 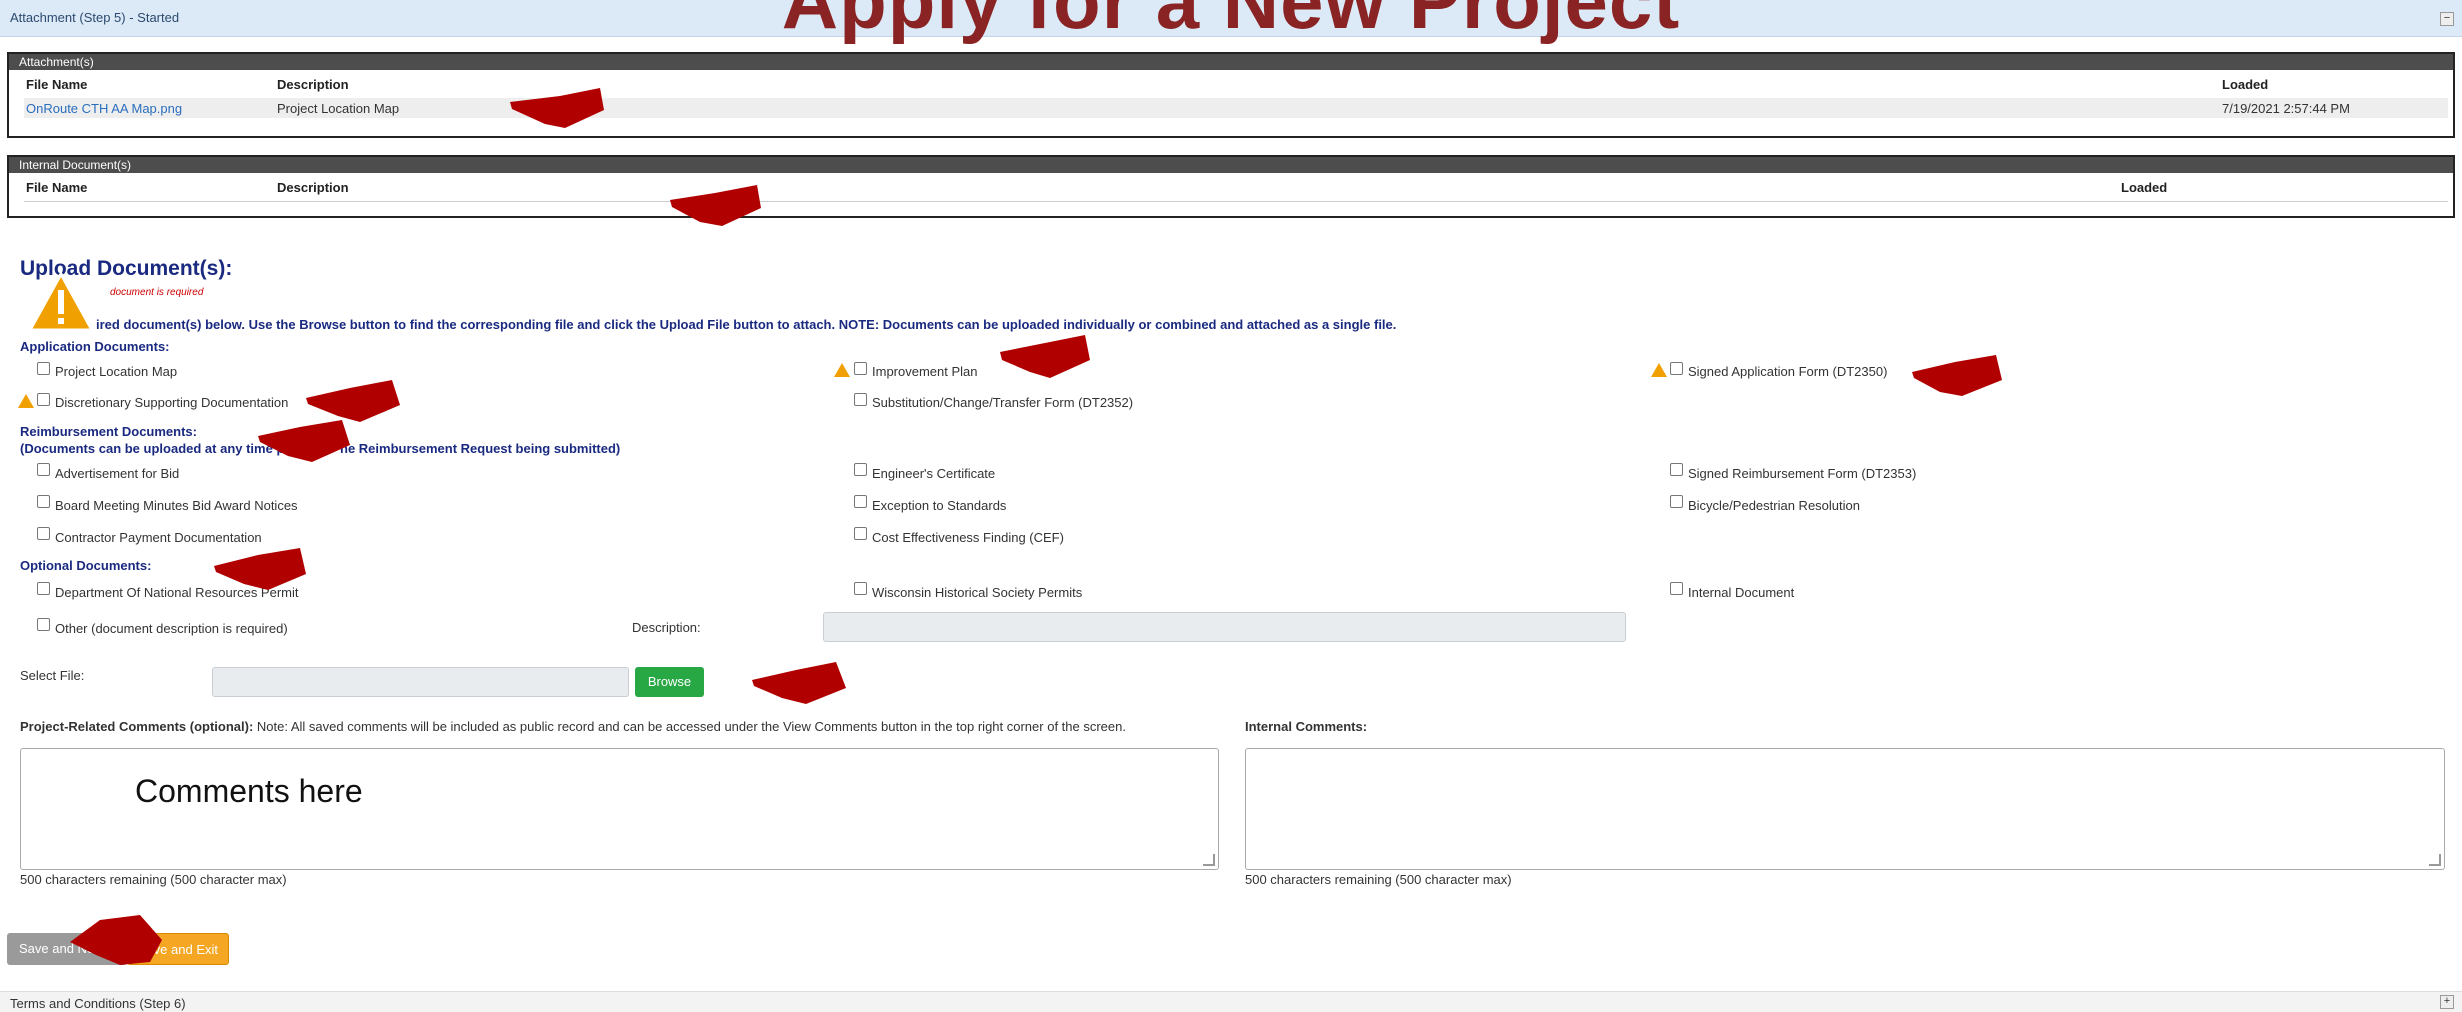 What do you see at coordinates (95, 346) in the screenshot?
I see `application-docs-label: Application Documents:` at bounding box center [95, 346].